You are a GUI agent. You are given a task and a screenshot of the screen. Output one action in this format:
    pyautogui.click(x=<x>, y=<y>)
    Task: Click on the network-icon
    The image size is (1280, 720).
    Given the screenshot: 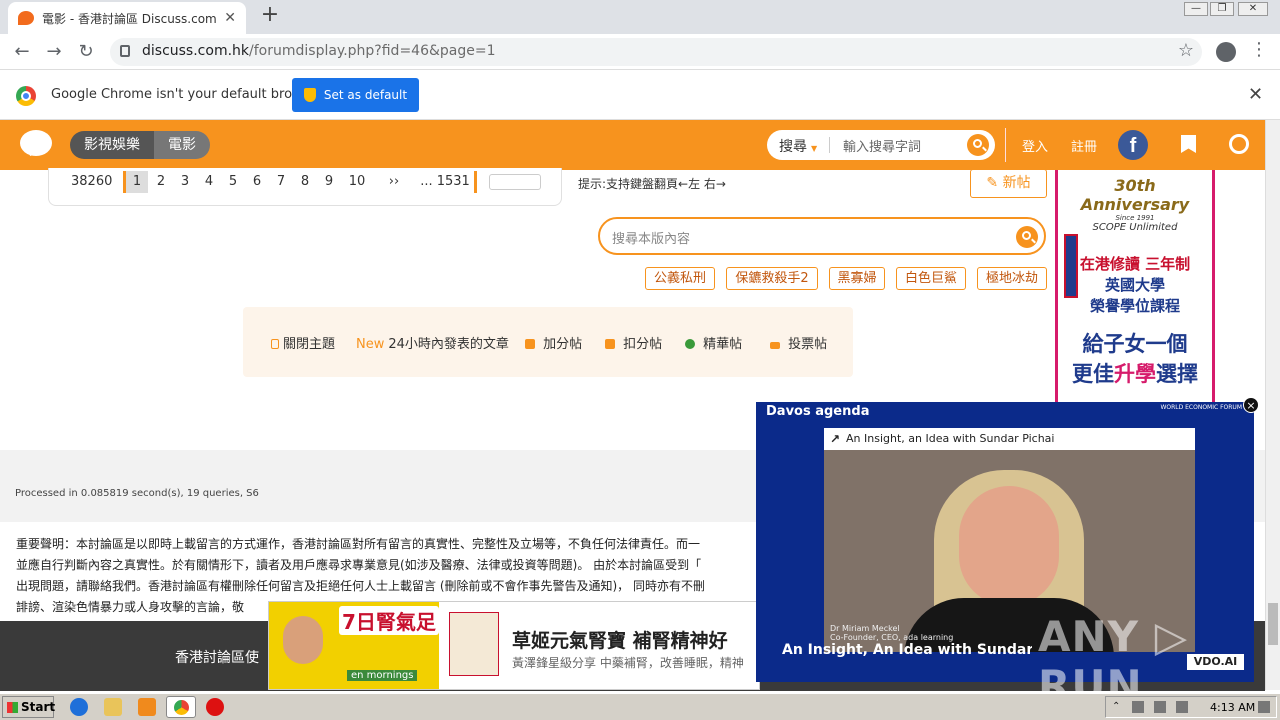 What is the action you would take?
    pyautogui.click(x=1160, y=707)
    